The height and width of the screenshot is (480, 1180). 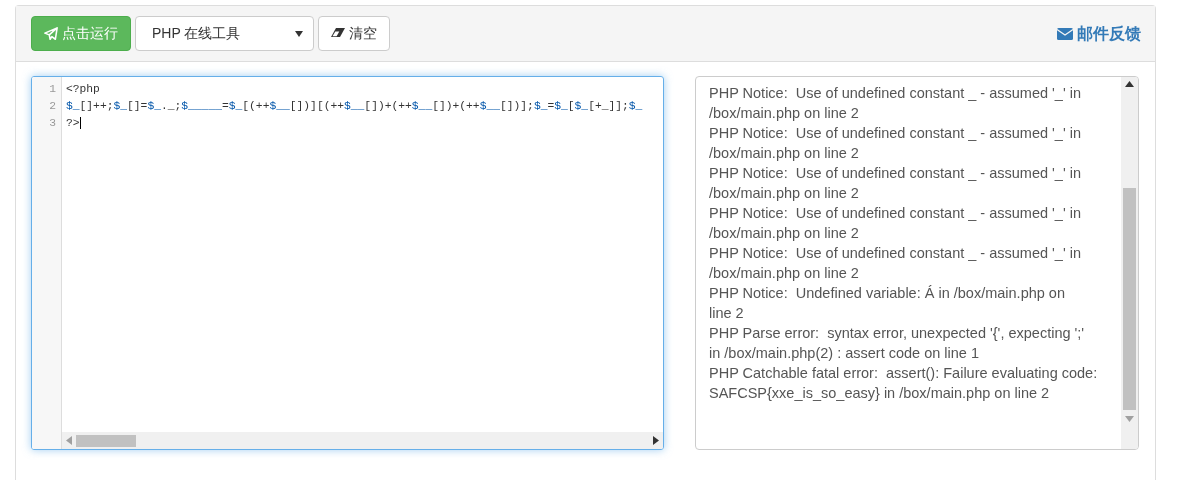 What do you see at coordinates (52, 89) in the screenshot?
I see `line-number: 1` at bounding box center [52, 89].